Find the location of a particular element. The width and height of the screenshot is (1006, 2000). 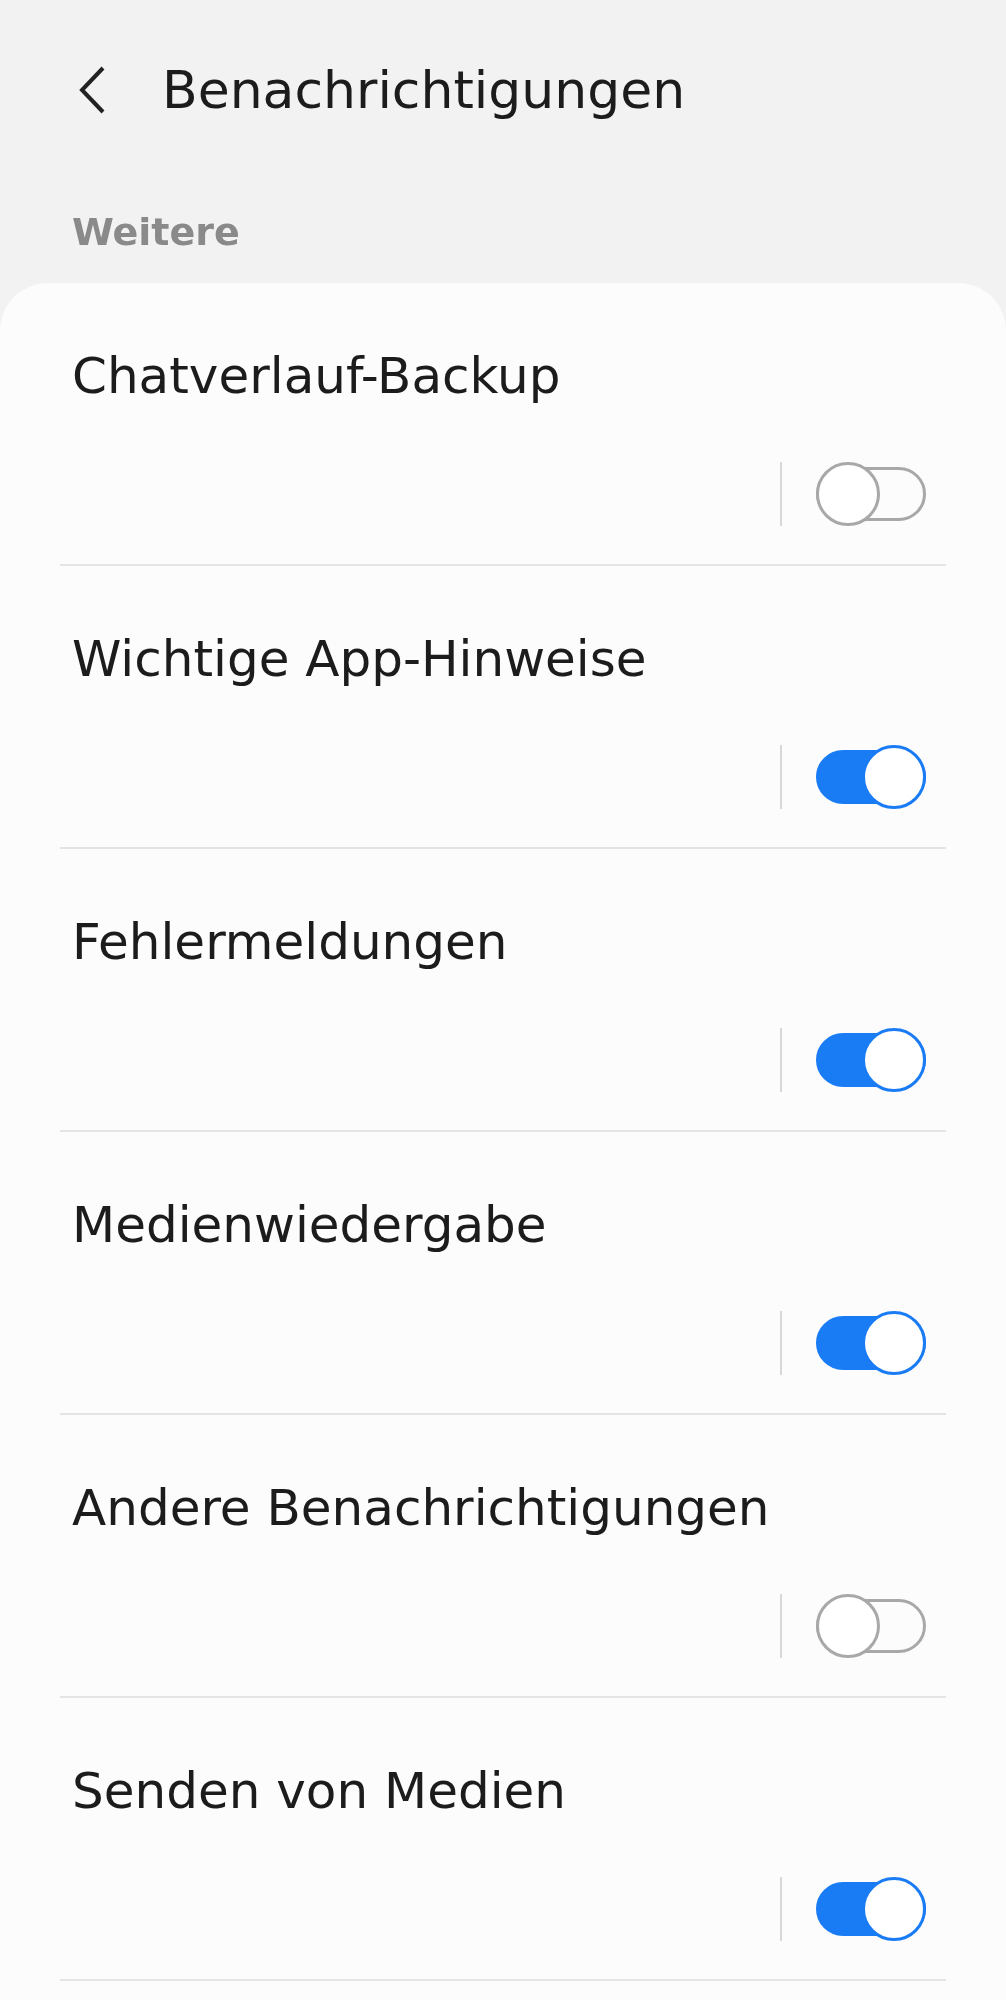

section-title: Weitere is located at coordinates (156, 232).